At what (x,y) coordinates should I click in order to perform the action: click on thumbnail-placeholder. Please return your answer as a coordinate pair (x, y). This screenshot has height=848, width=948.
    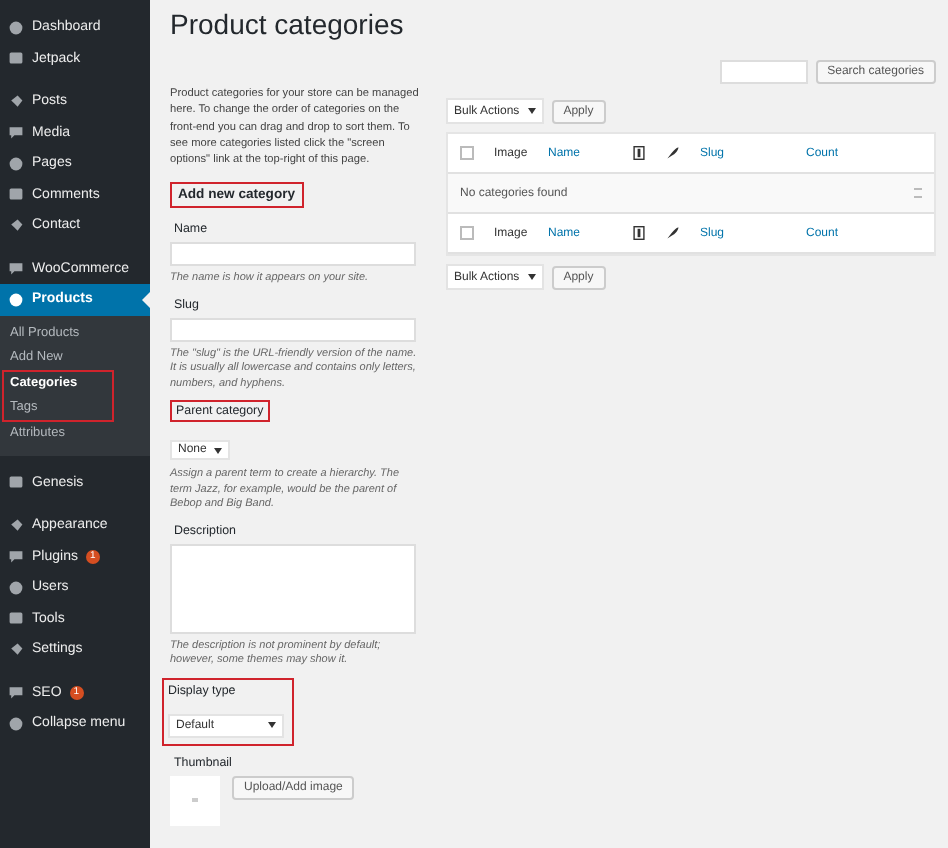
    Looking at the image, I should click on (195, 800).